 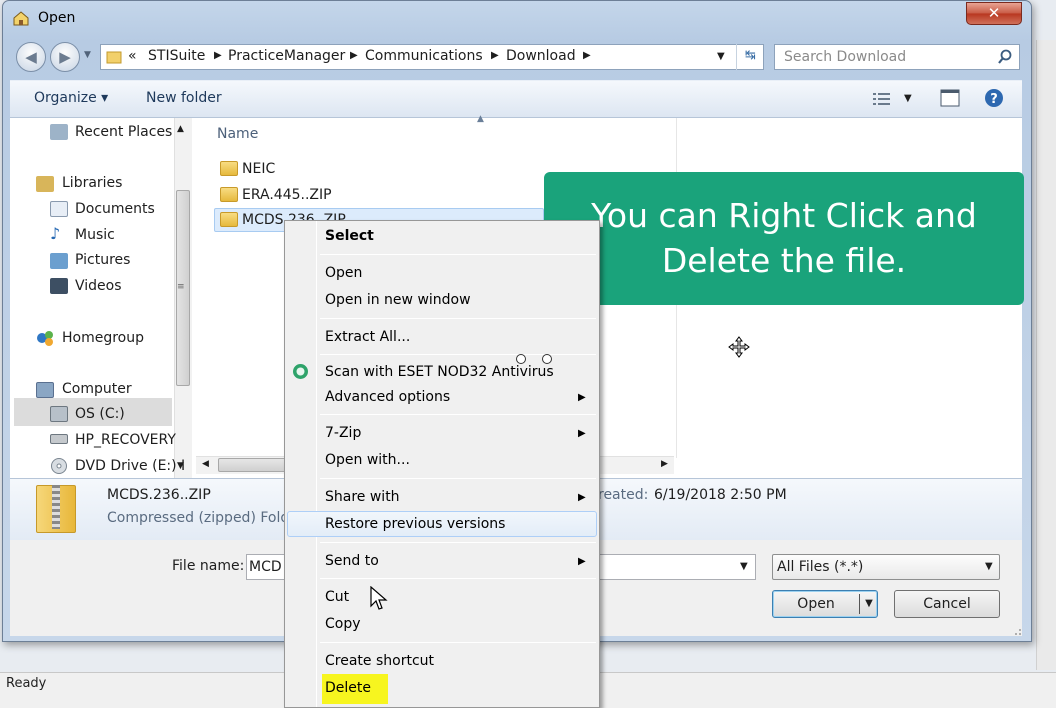 I want to click on cancel-button: Cancel, so click(x=947, y=604).